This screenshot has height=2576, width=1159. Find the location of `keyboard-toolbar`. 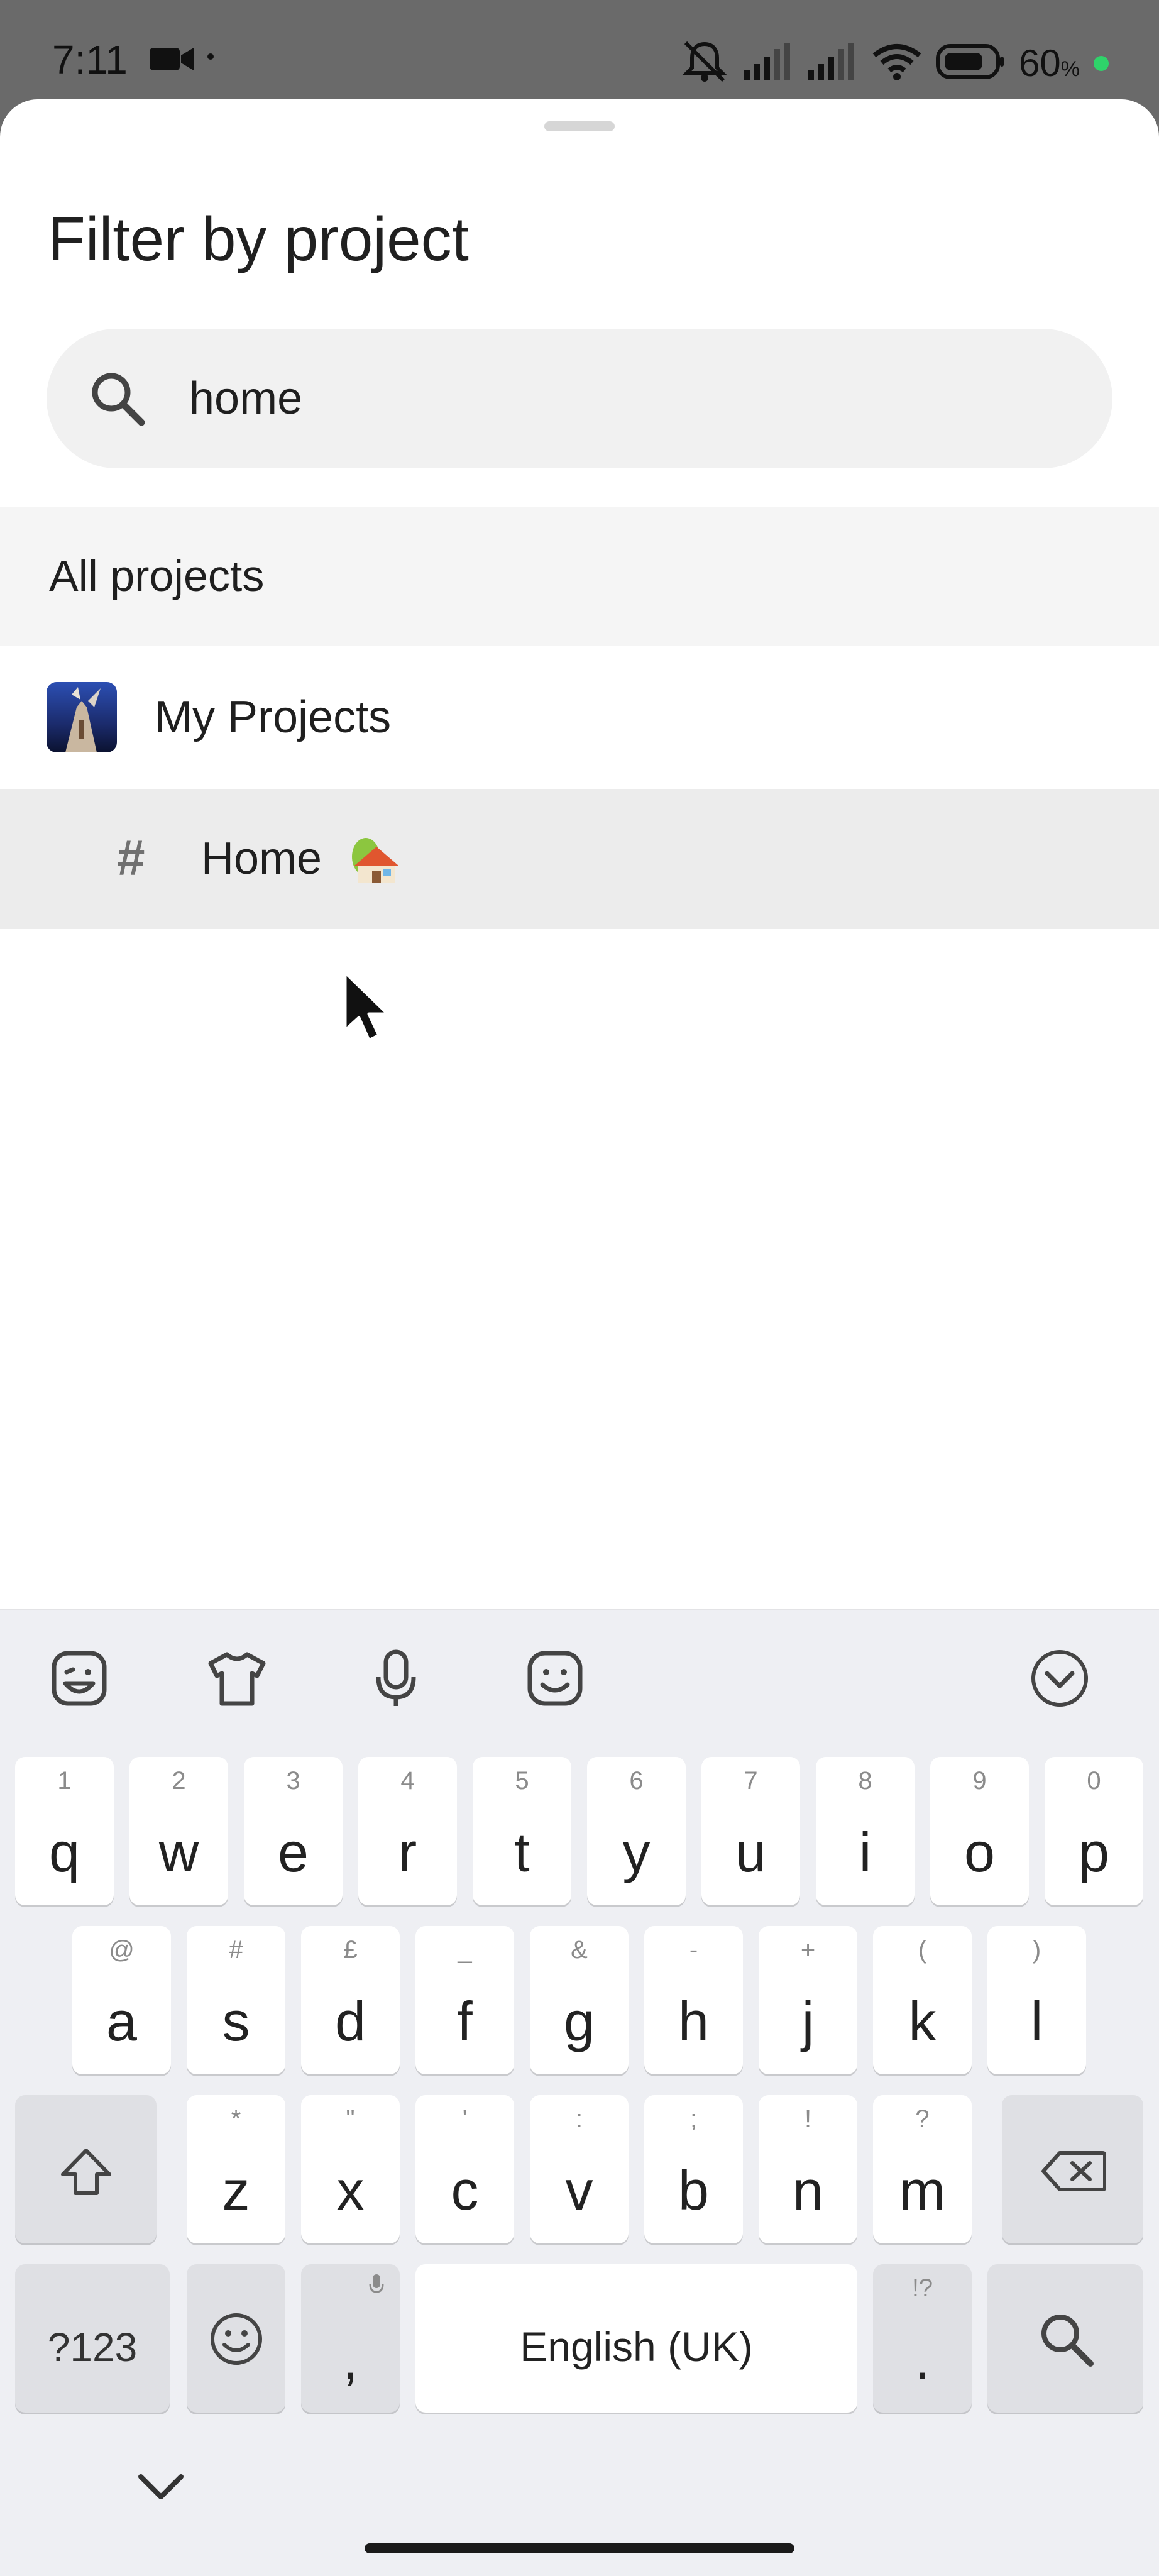

keyboard-toolbar is located at coordinates (579, 1676).